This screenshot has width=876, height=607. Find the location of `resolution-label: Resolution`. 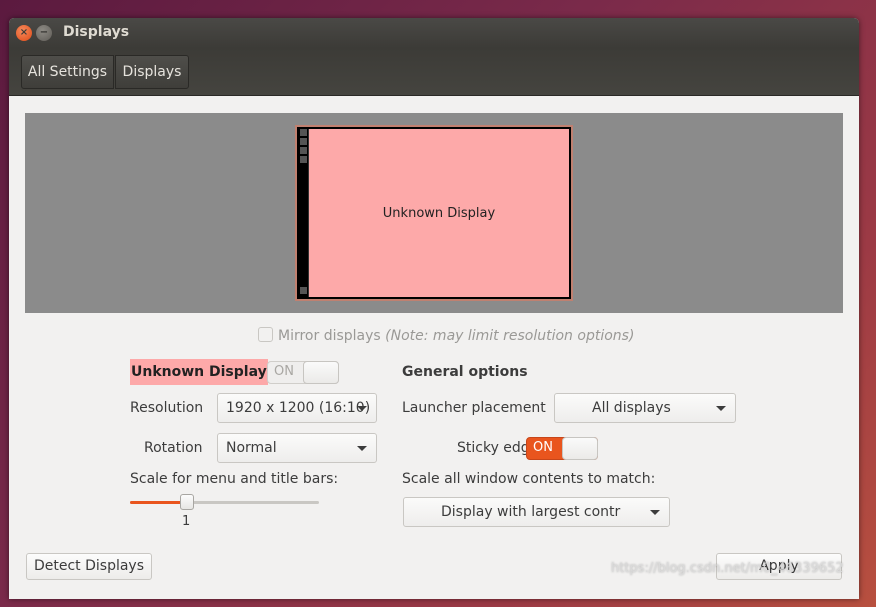

resolution-label: Resolution is located at coordinates (167, 408).